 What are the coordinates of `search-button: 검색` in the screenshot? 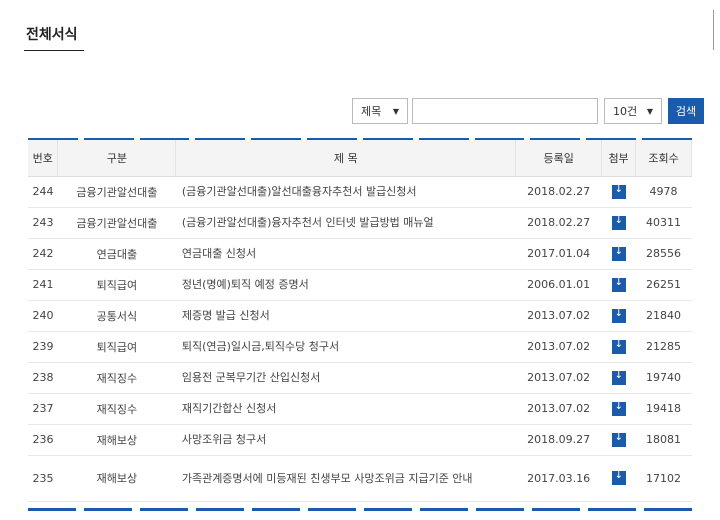 It's located at (686, 111).